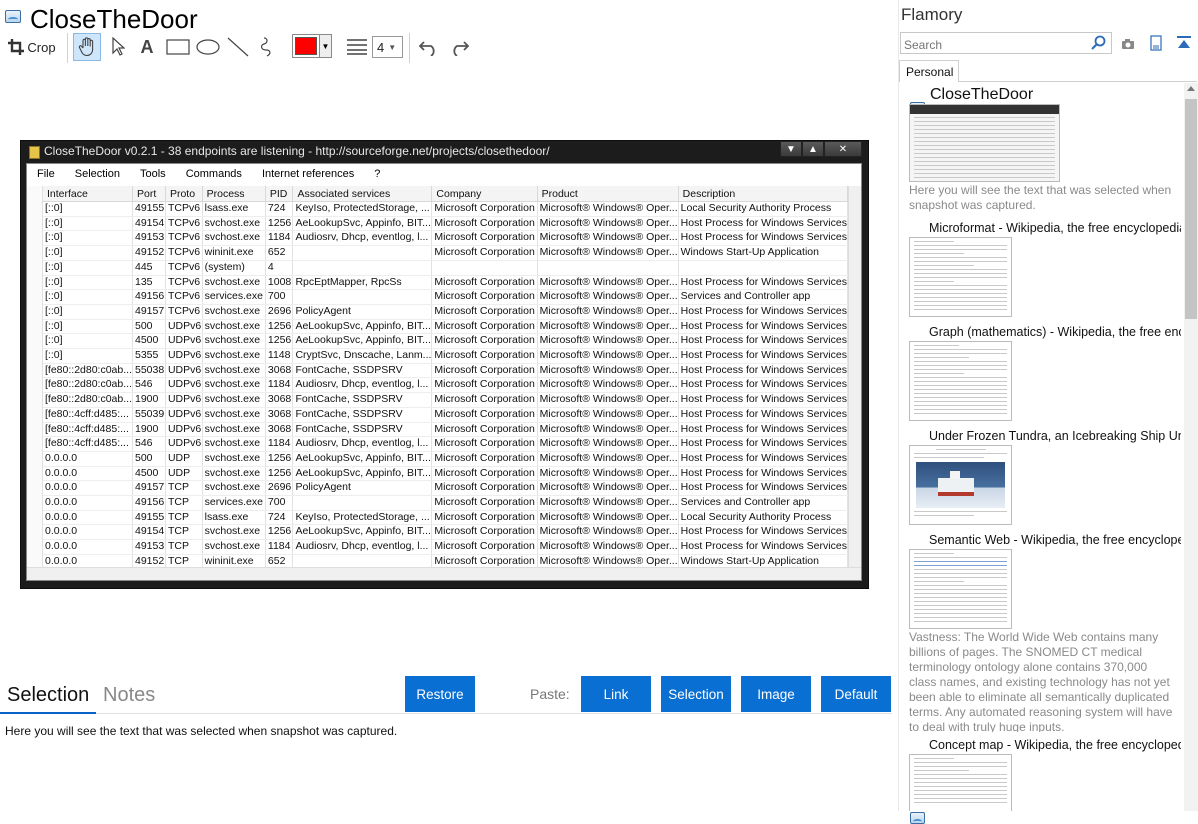 Image resolution: width=1198 pixels, height=824 pixels. Describe the element at coordinates (147, 47) in the screenshot. I see `text-tool-button: A` at that location.